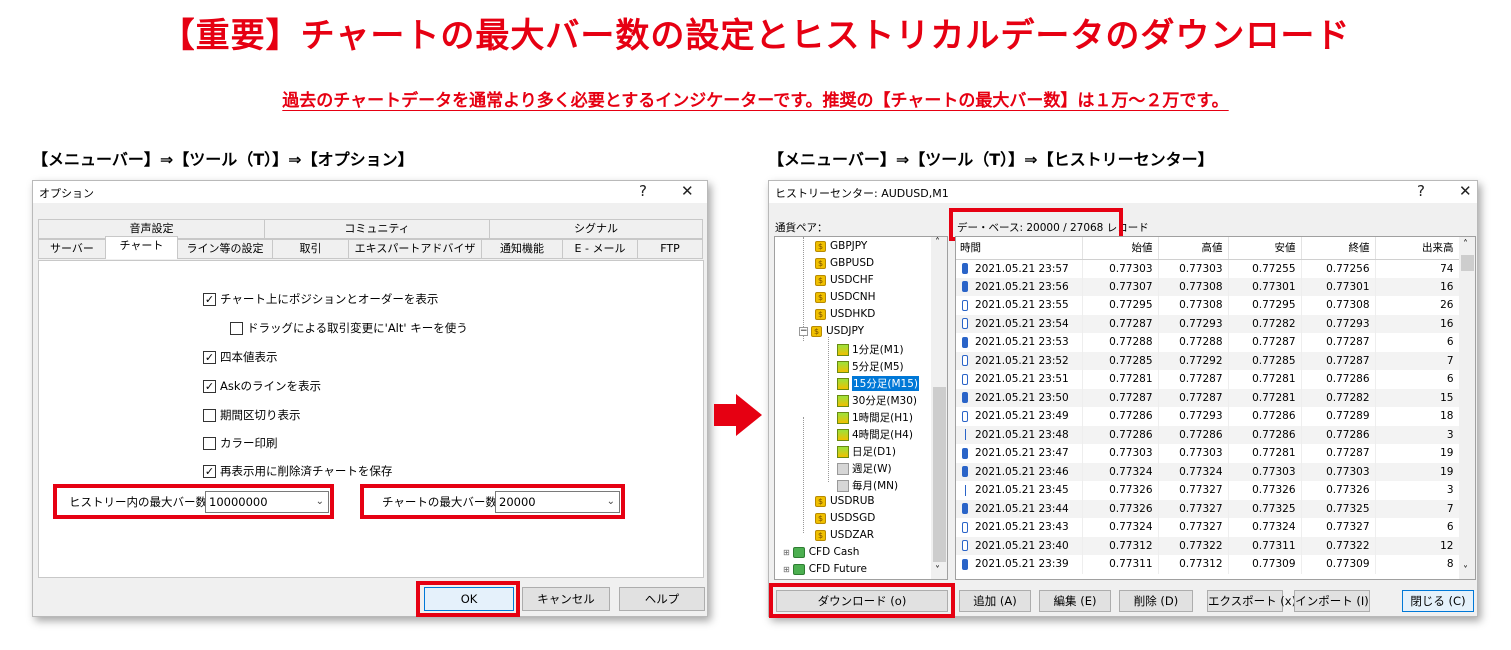 The width and height of the screenshot is (1511, 650). I want to click on table-cell-high: 0.77293, so click(1193, 323).